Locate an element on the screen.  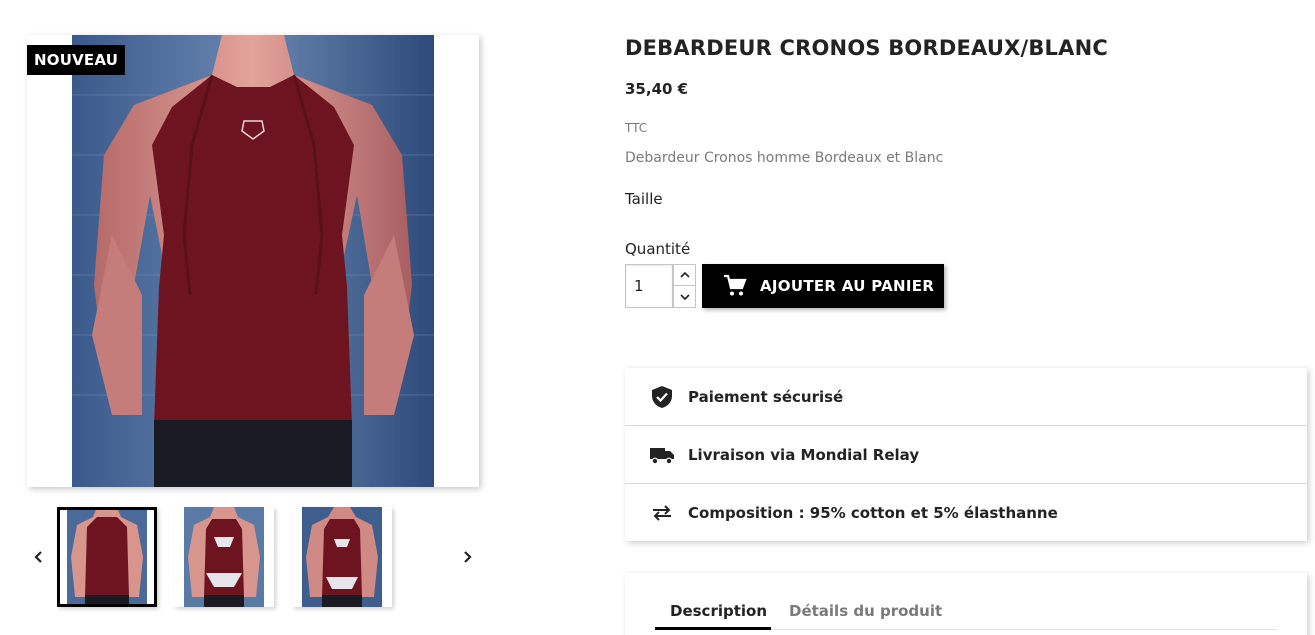
product-short-description: Debardeur Cronos homme Bordeaux et Blanc is located at coordinates (784, 158).